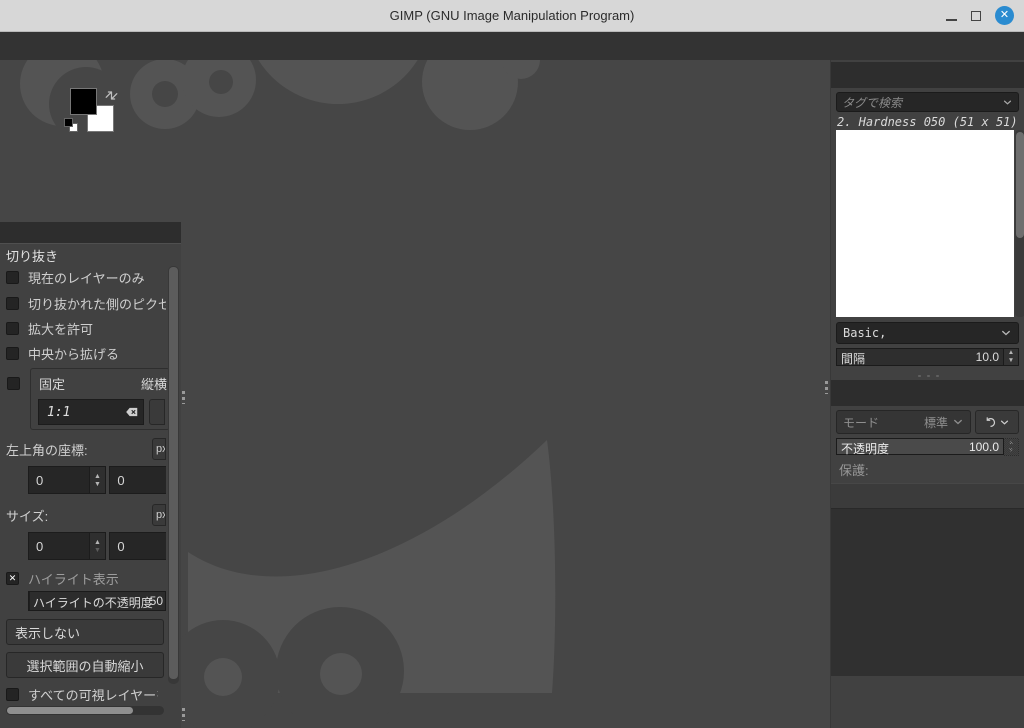 Image resolution: width=1024 pixels, height=728 pixels. I want to click on selected-brush-label: 2. Hardness 050 (51 x 51), so click(927, 122).